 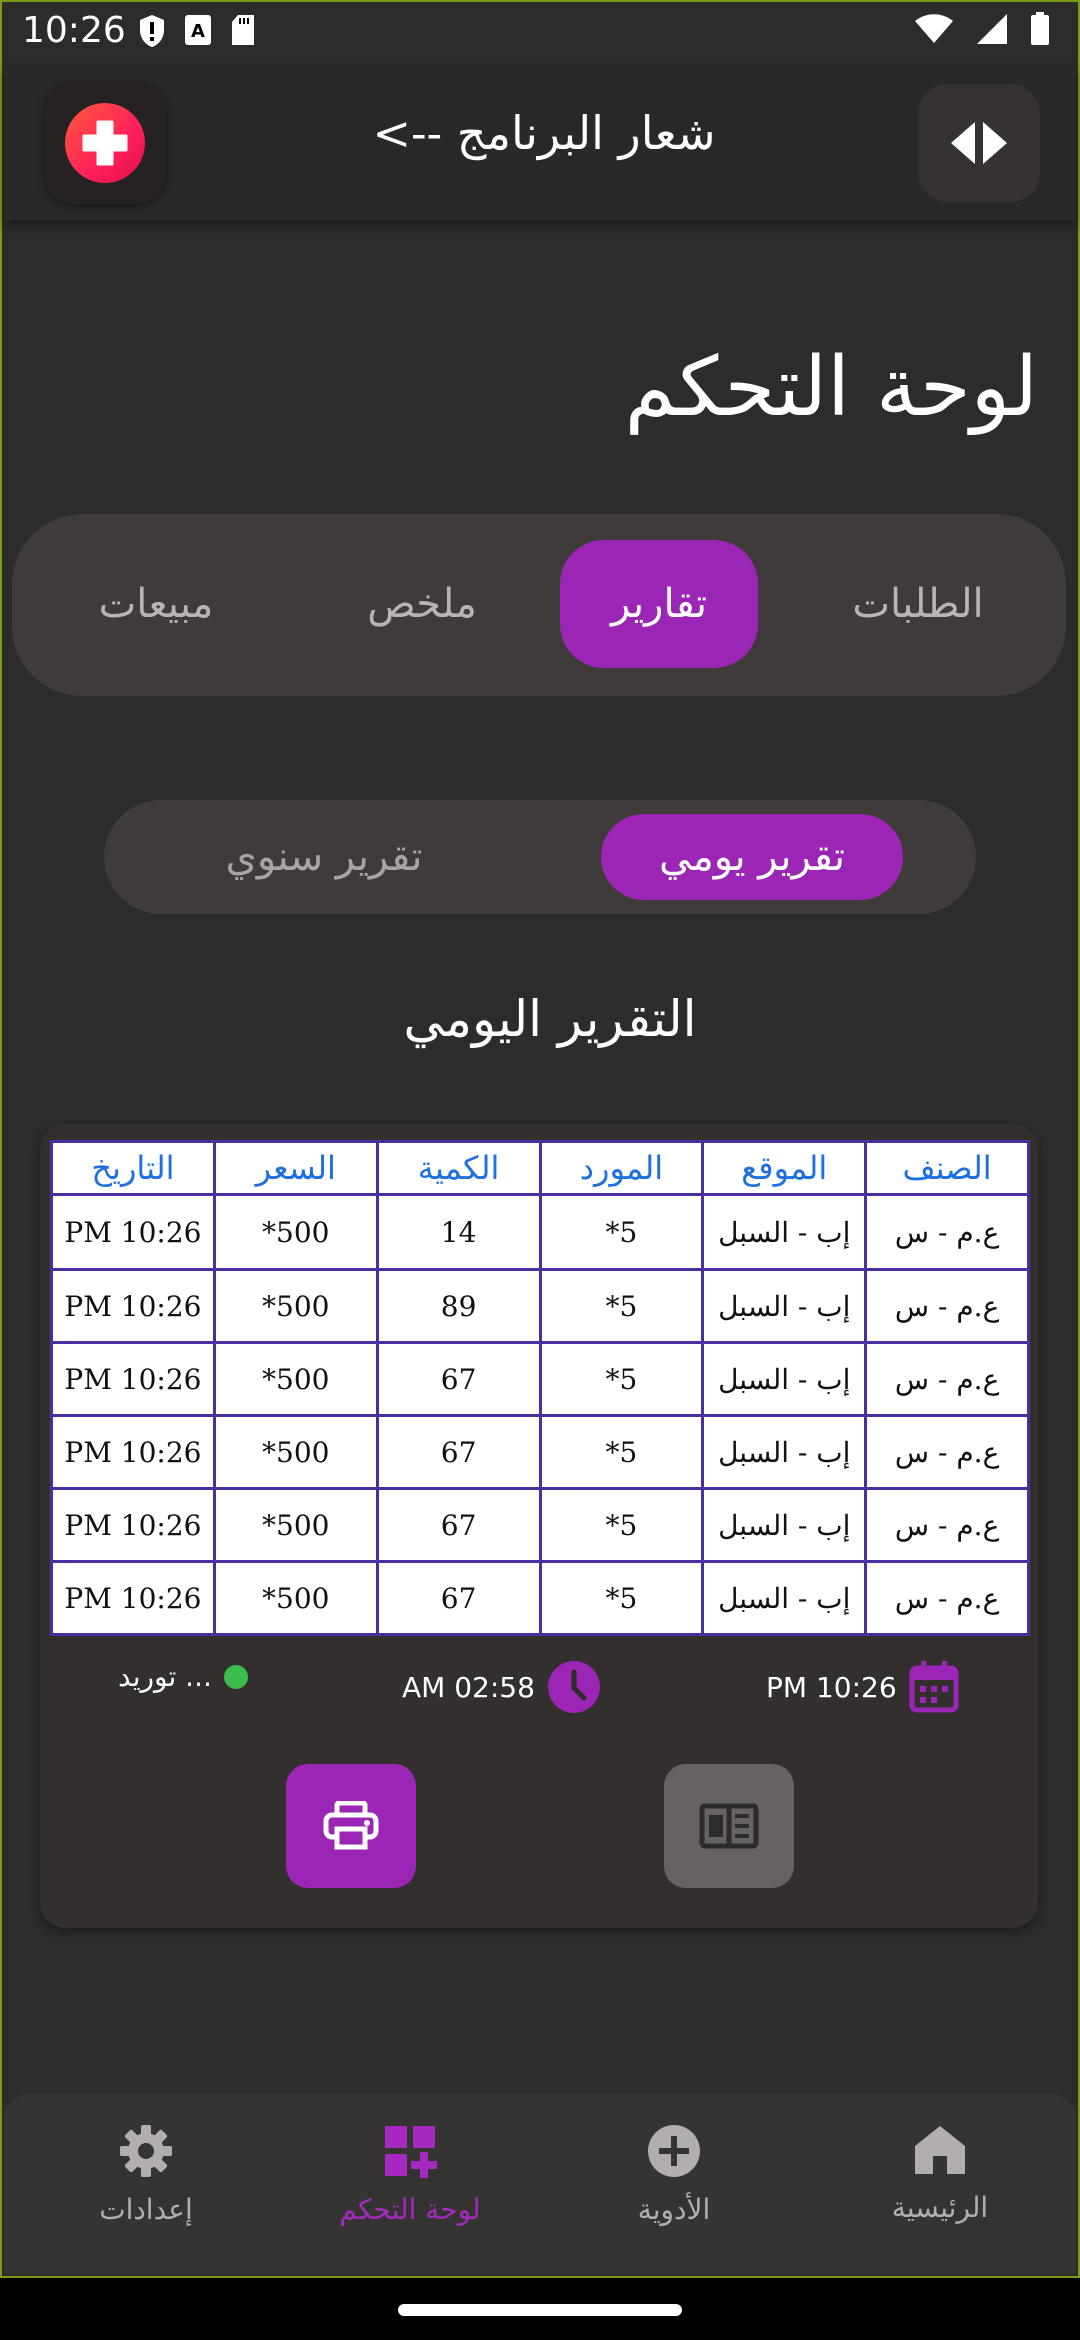 I want to click on nav-item-label: لوحة التحكم, so click(x=410, y=2209).